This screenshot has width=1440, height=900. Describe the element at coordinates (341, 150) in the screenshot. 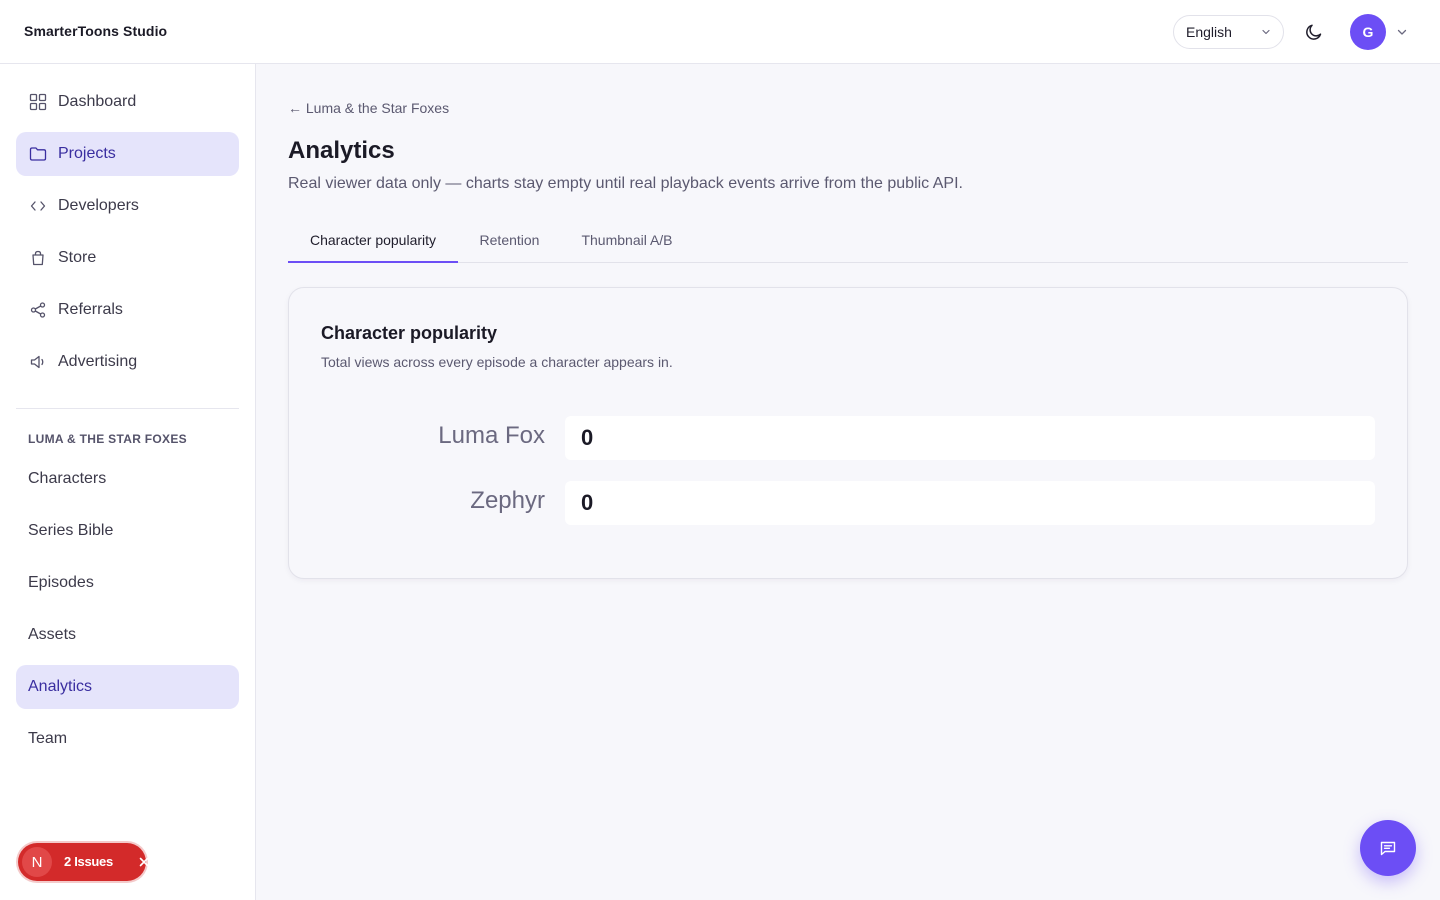

I see `page-title: Analytics` at that location.